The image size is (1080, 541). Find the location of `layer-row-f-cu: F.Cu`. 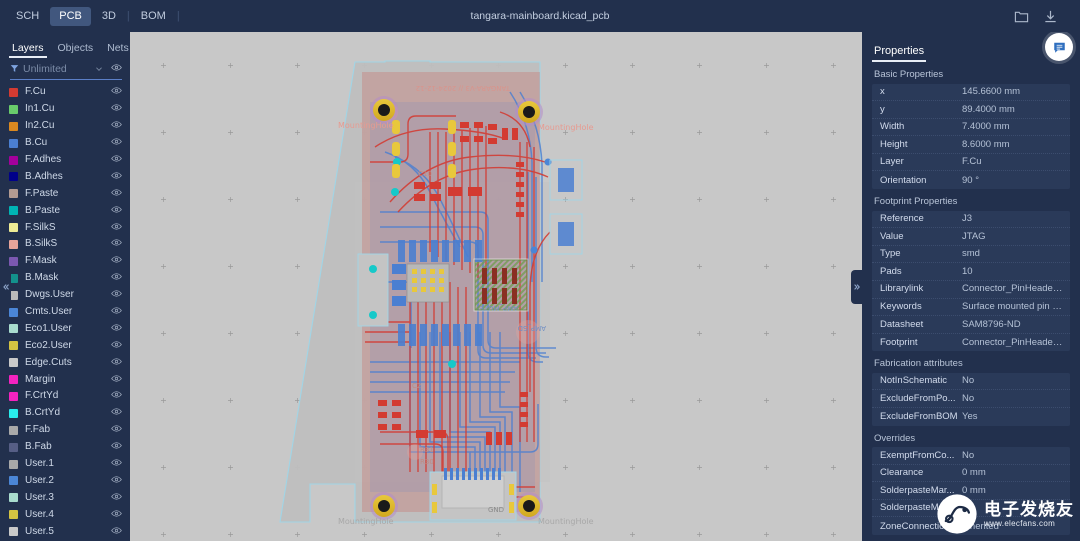

layer-row-f-cu: F.Cu is located at coordinates (65, 92).